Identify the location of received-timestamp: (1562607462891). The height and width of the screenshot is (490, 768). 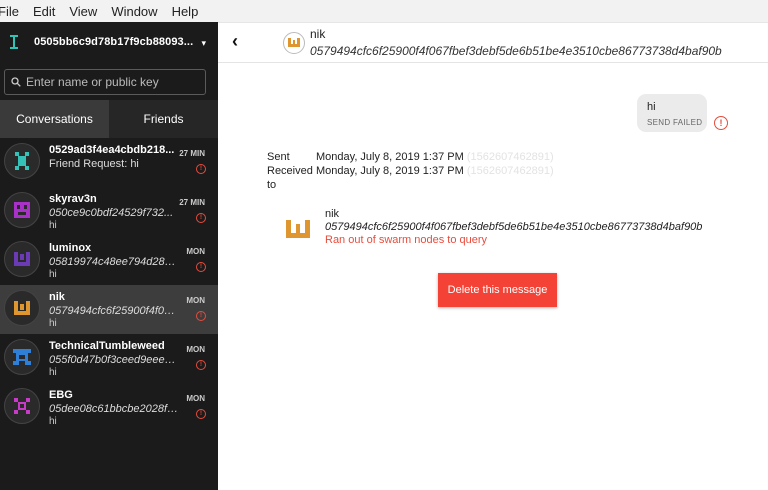
(510, 171).